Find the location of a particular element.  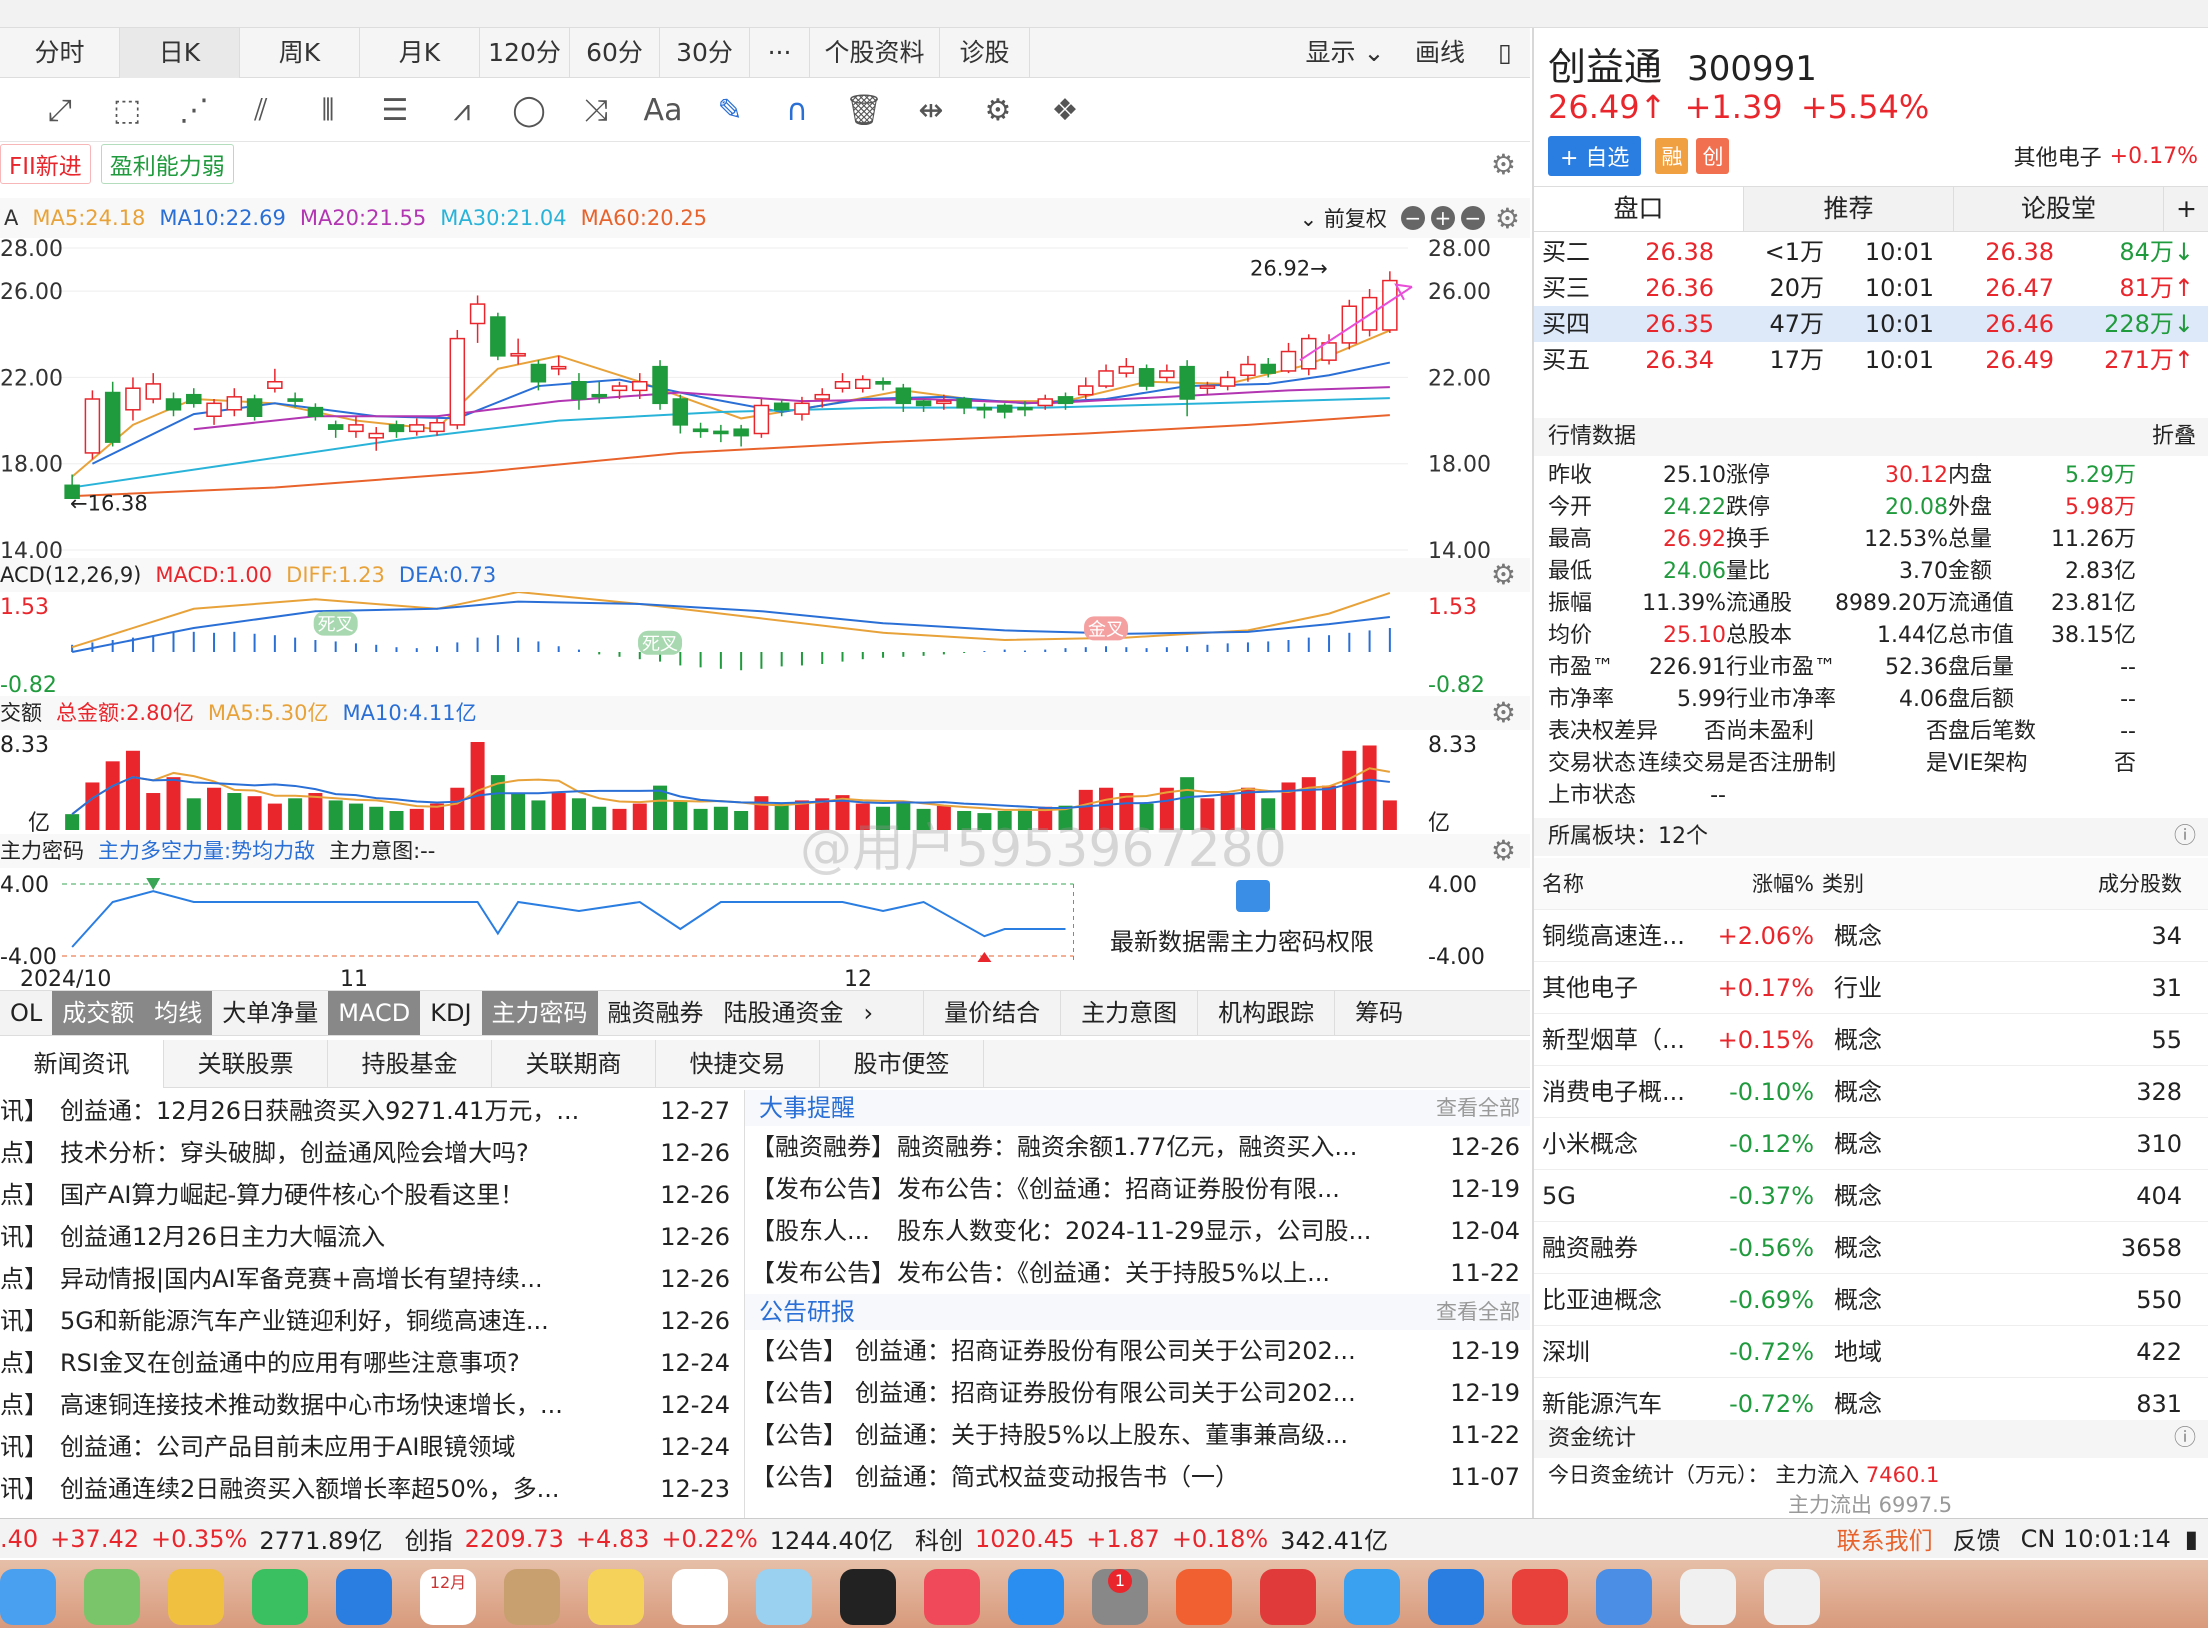

tab-2: 周K is located at coordinates (300, 52).